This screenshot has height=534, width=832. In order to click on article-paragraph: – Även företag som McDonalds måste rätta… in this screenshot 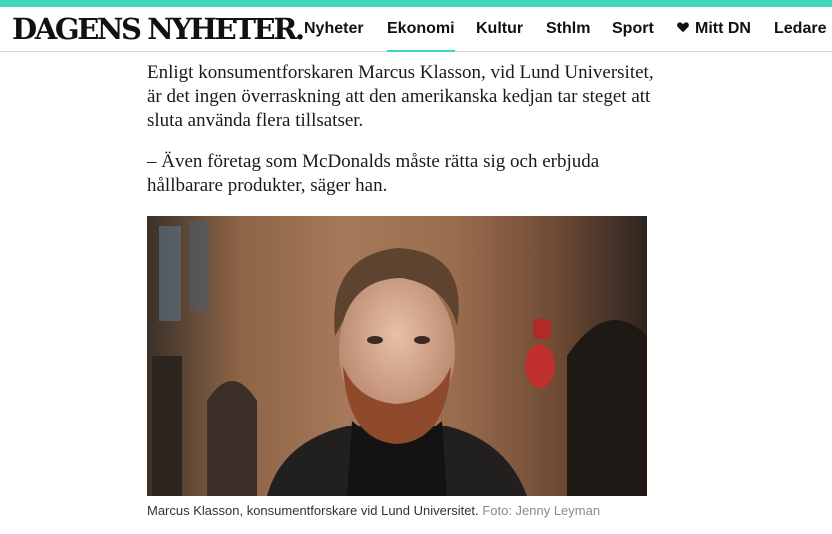, I will do `click(373, 173)`.